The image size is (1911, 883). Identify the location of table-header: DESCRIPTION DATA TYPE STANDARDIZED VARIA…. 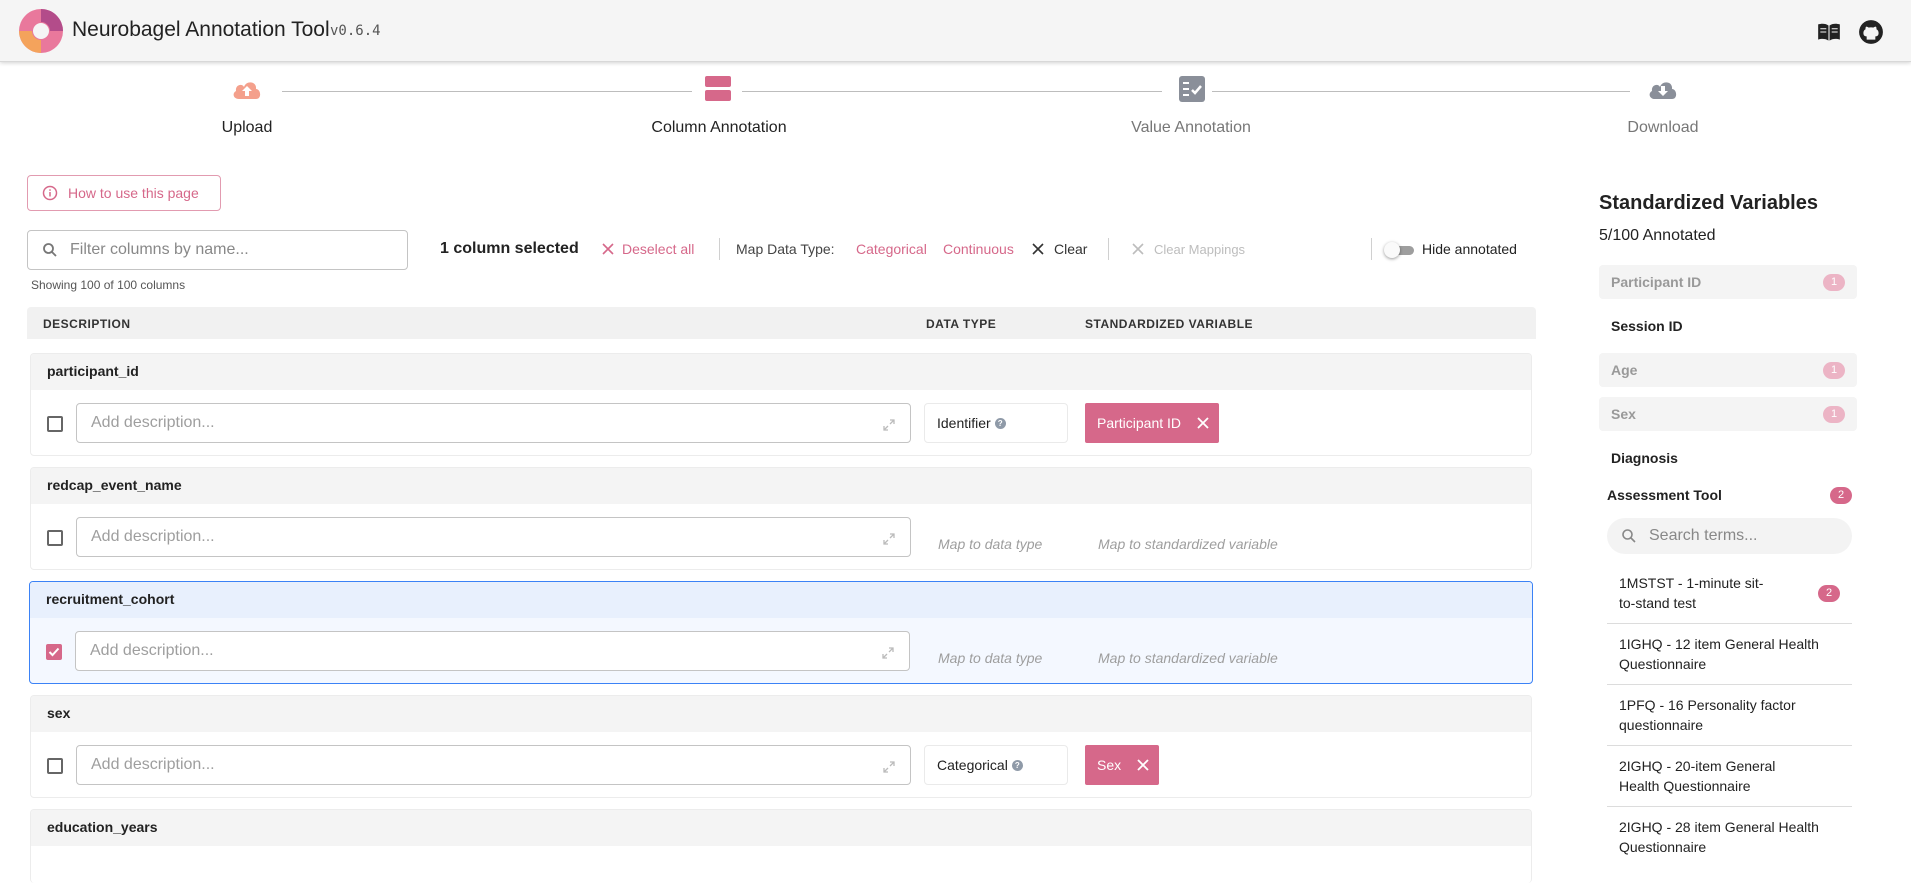
(781, 323).